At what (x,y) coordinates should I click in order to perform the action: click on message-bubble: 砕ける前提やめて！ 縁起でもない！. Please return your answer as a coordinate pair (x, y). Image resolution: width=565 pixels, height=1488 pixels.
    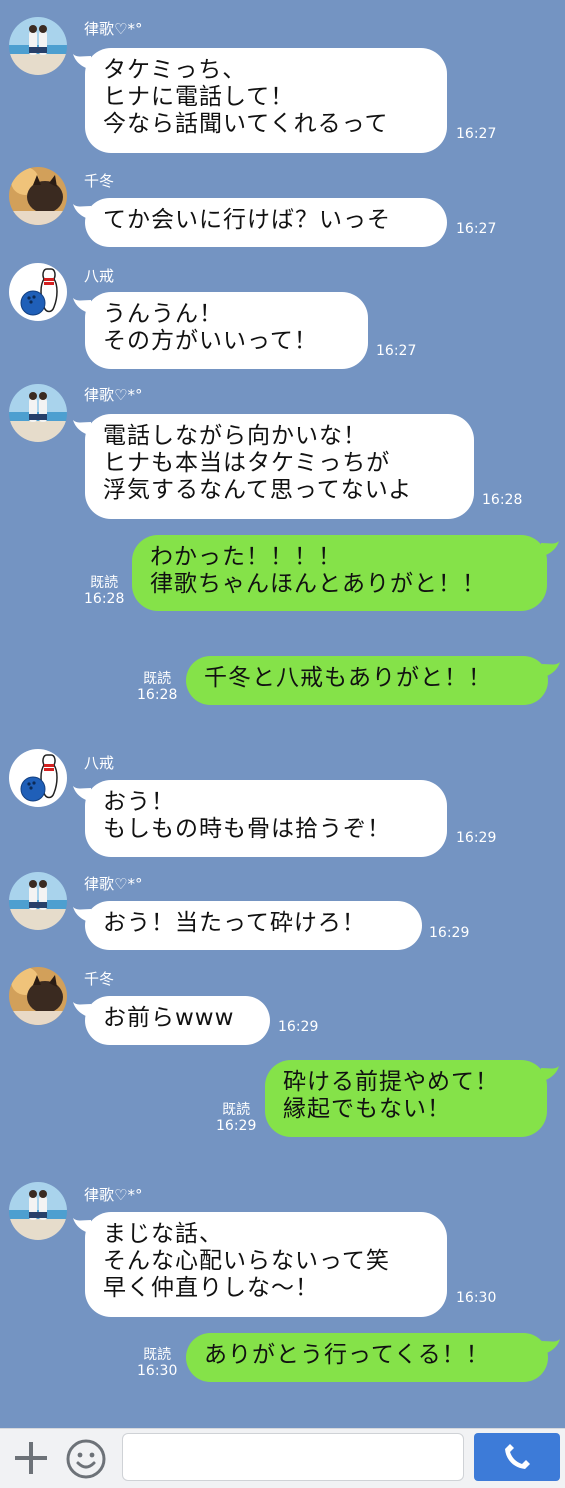
    Looking at the image, I should click on (406, 1098).